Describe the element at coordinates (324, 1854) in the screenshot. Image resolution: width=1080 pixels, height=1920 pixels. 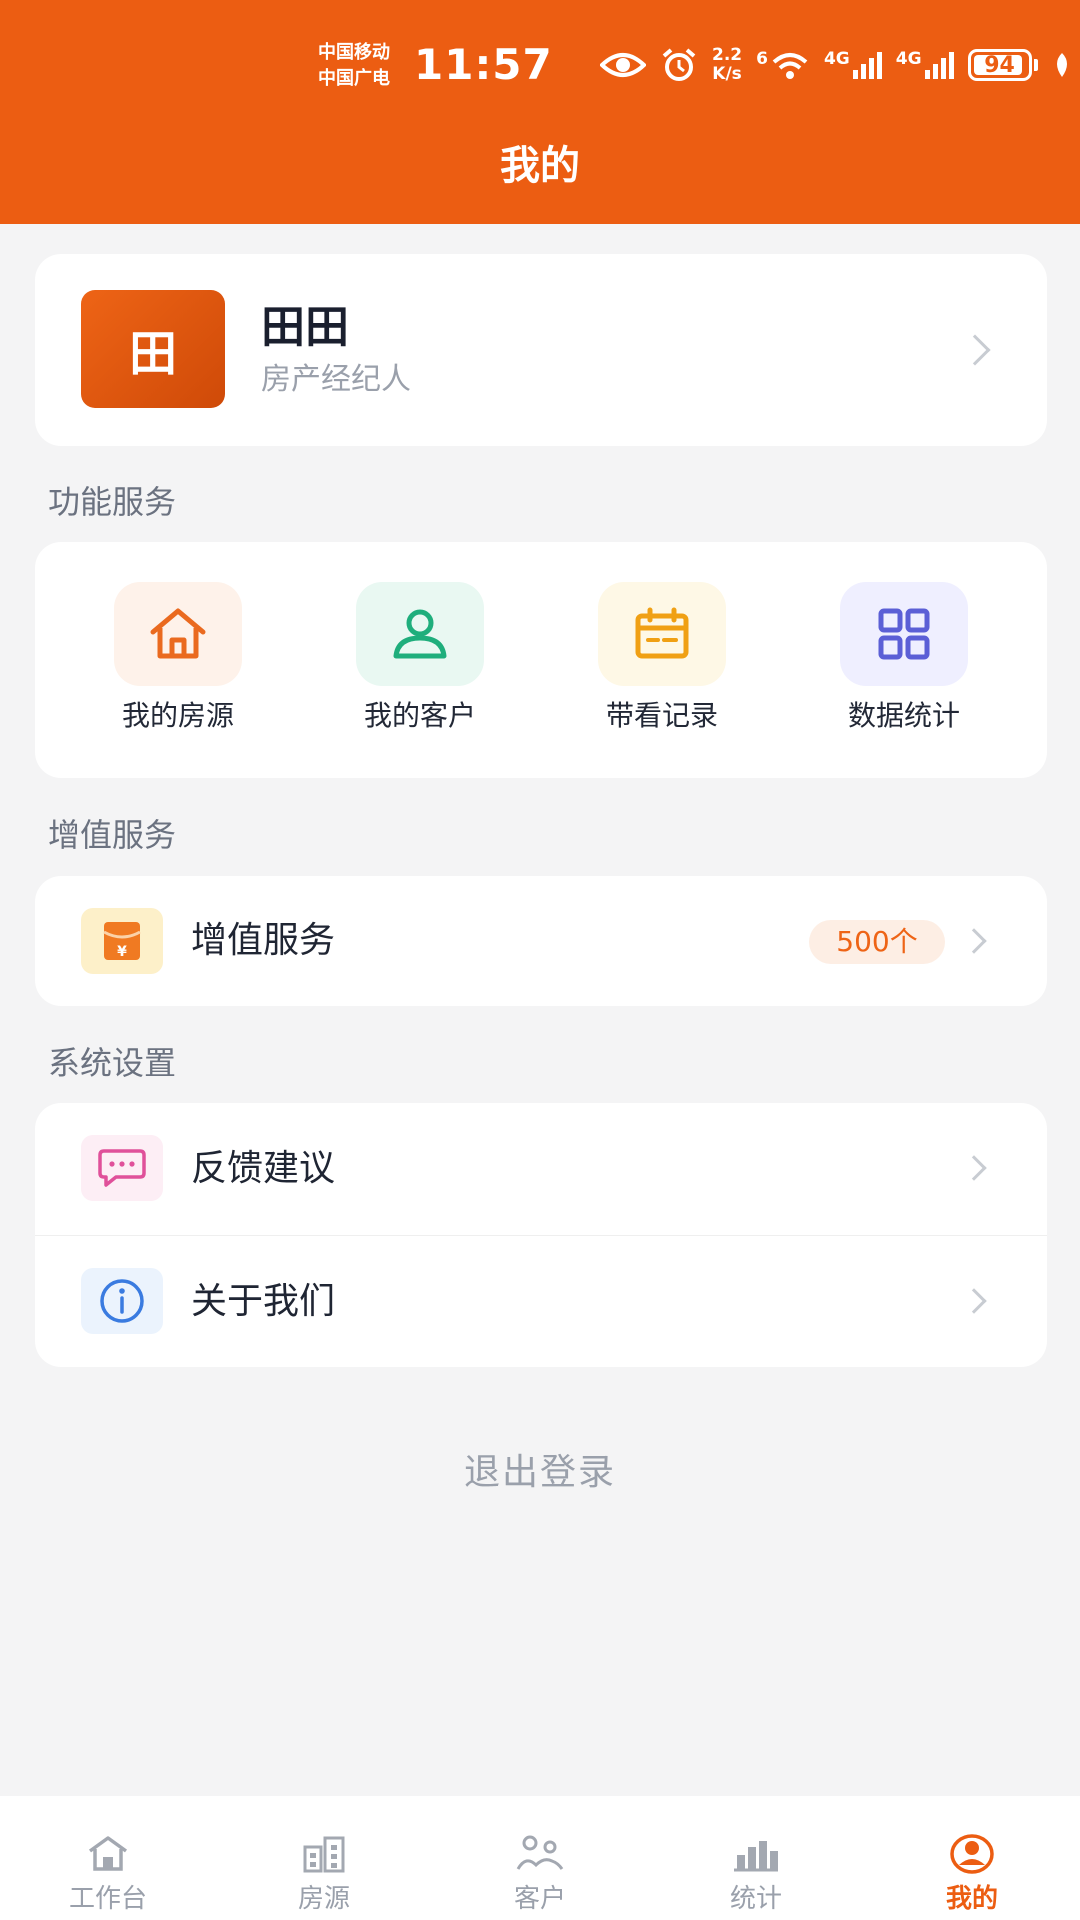
I see `building-icon` at that location.